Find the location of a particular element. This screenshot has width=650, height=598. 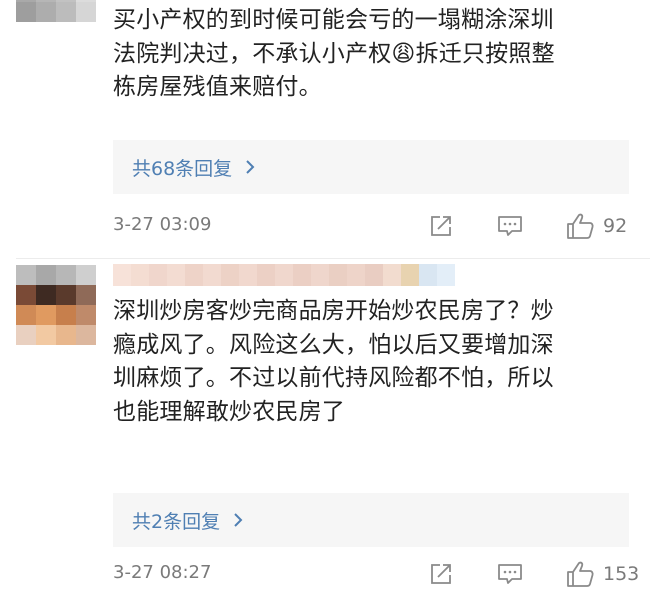

replies-count-label: 共68条回复 is located at coordinates (182, 168).